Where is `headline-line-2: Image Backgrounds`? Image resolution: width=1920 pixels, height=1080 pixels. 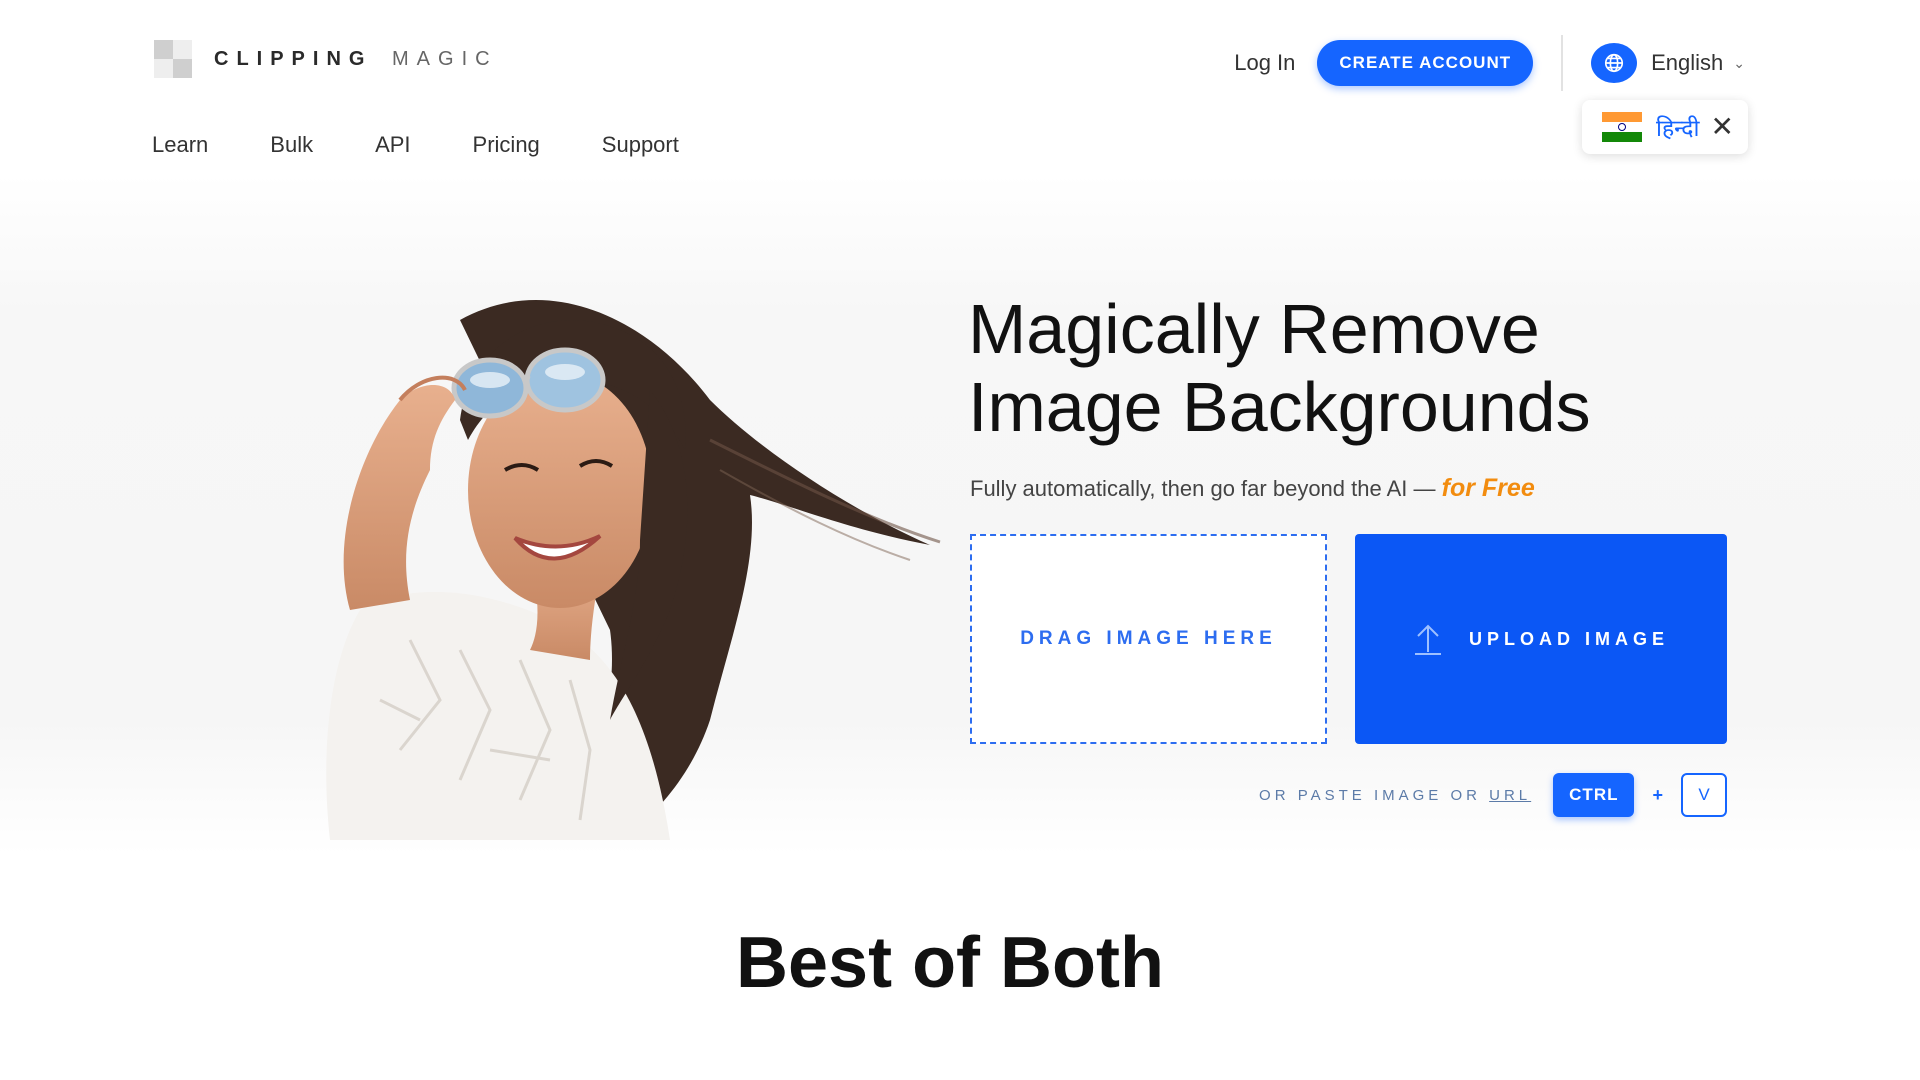 headline-line-2: Image Backgrounds is located at coordinates (1279, 407).